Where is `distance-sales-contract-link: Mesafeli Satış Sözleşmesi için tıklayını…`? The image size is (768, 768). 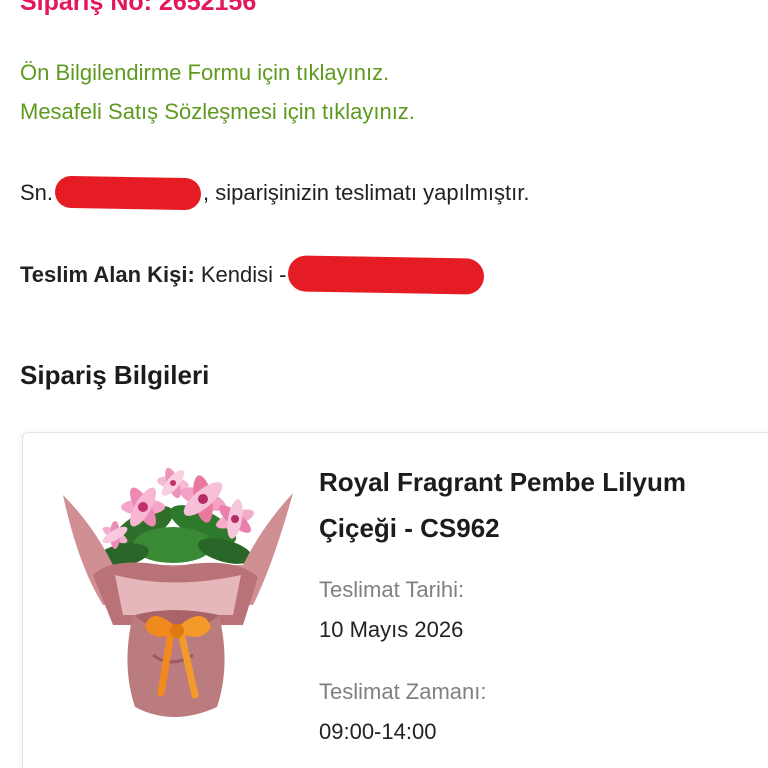
distance-sales-contract-link: Mesafeli Satış Sözleşmesi için tıklayını… is located at coordinates (217, 112).